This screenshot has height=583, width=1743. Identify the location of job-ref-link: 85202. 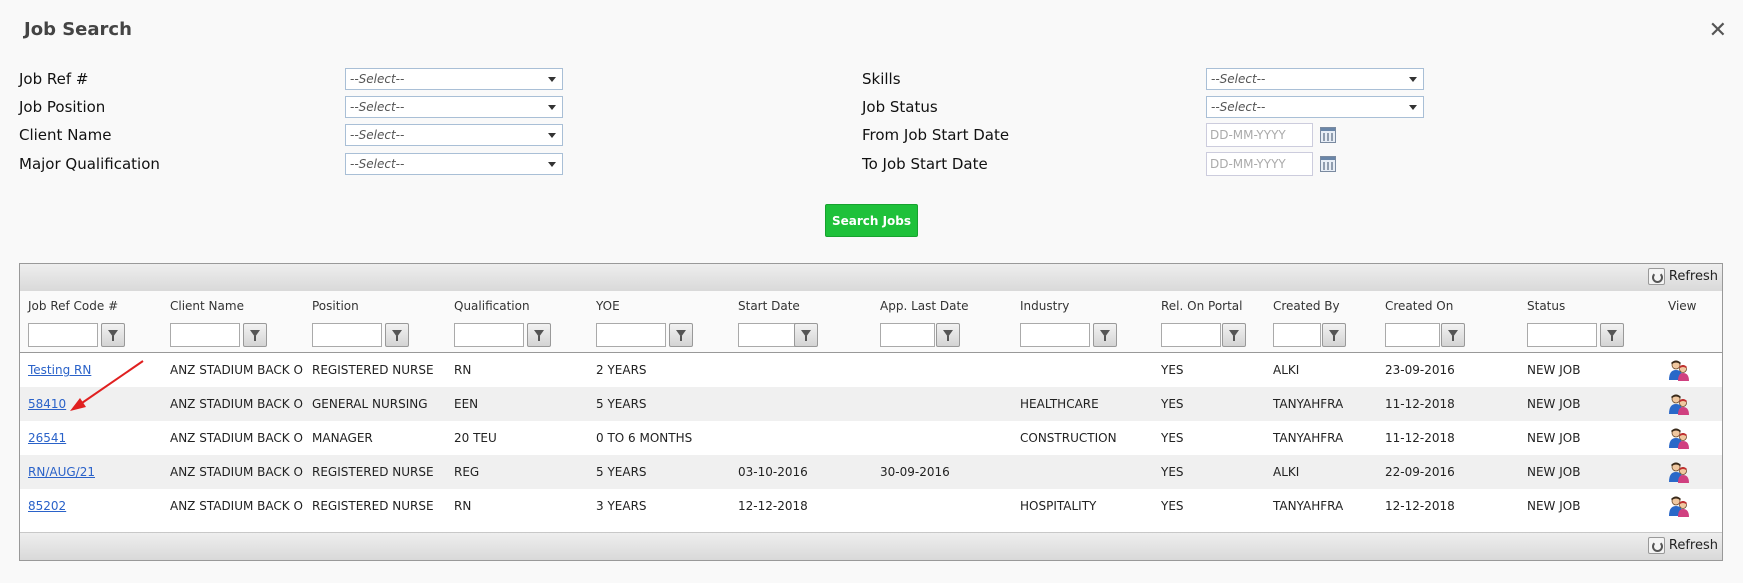
(47, 506).